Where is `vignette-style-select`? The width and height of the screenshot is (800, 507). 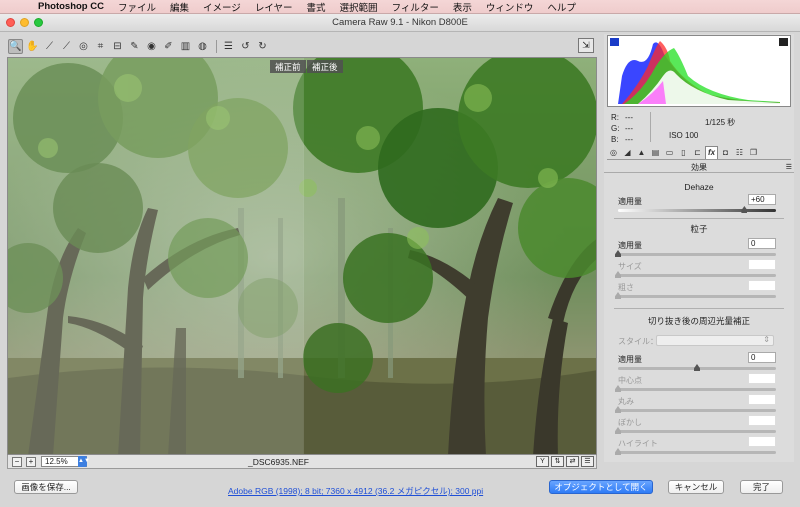
vignette-style-select is located at coordinates (715, 340).